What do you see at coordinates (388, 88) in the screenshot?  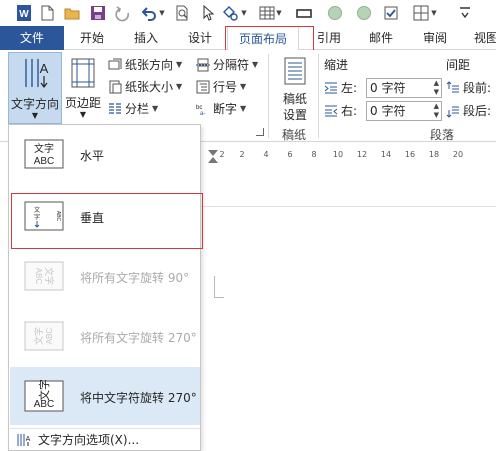 I see `indent-left-value: 0 字符` at bounding box center [388, 88].